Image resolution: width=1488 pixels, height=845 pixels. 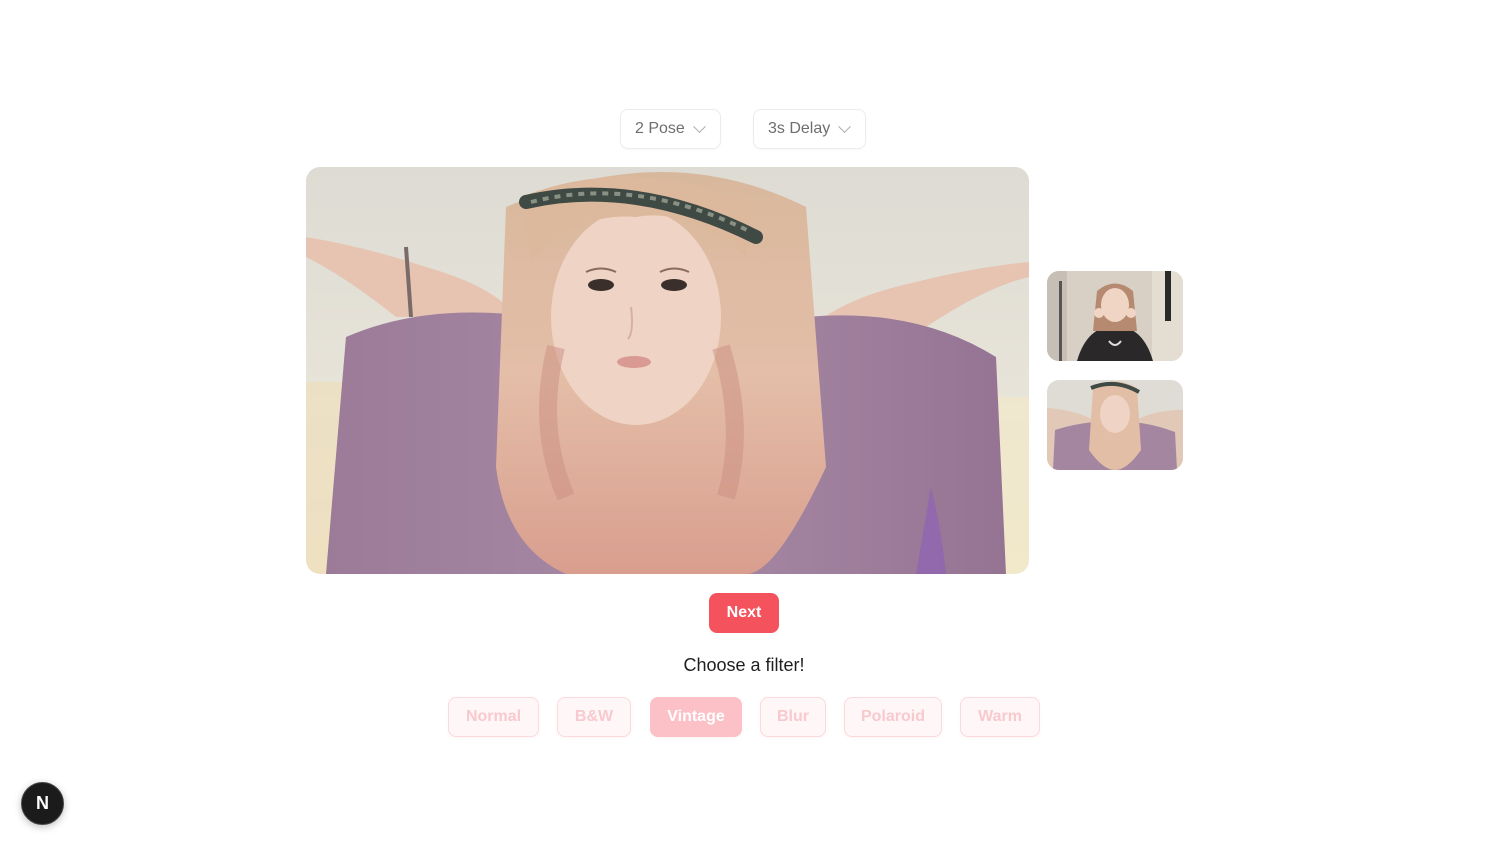 What do you see at coordinates (493, 717) in the screenshot?
I see `filter-normal-button: Normal` at bounding box center [493, 717].